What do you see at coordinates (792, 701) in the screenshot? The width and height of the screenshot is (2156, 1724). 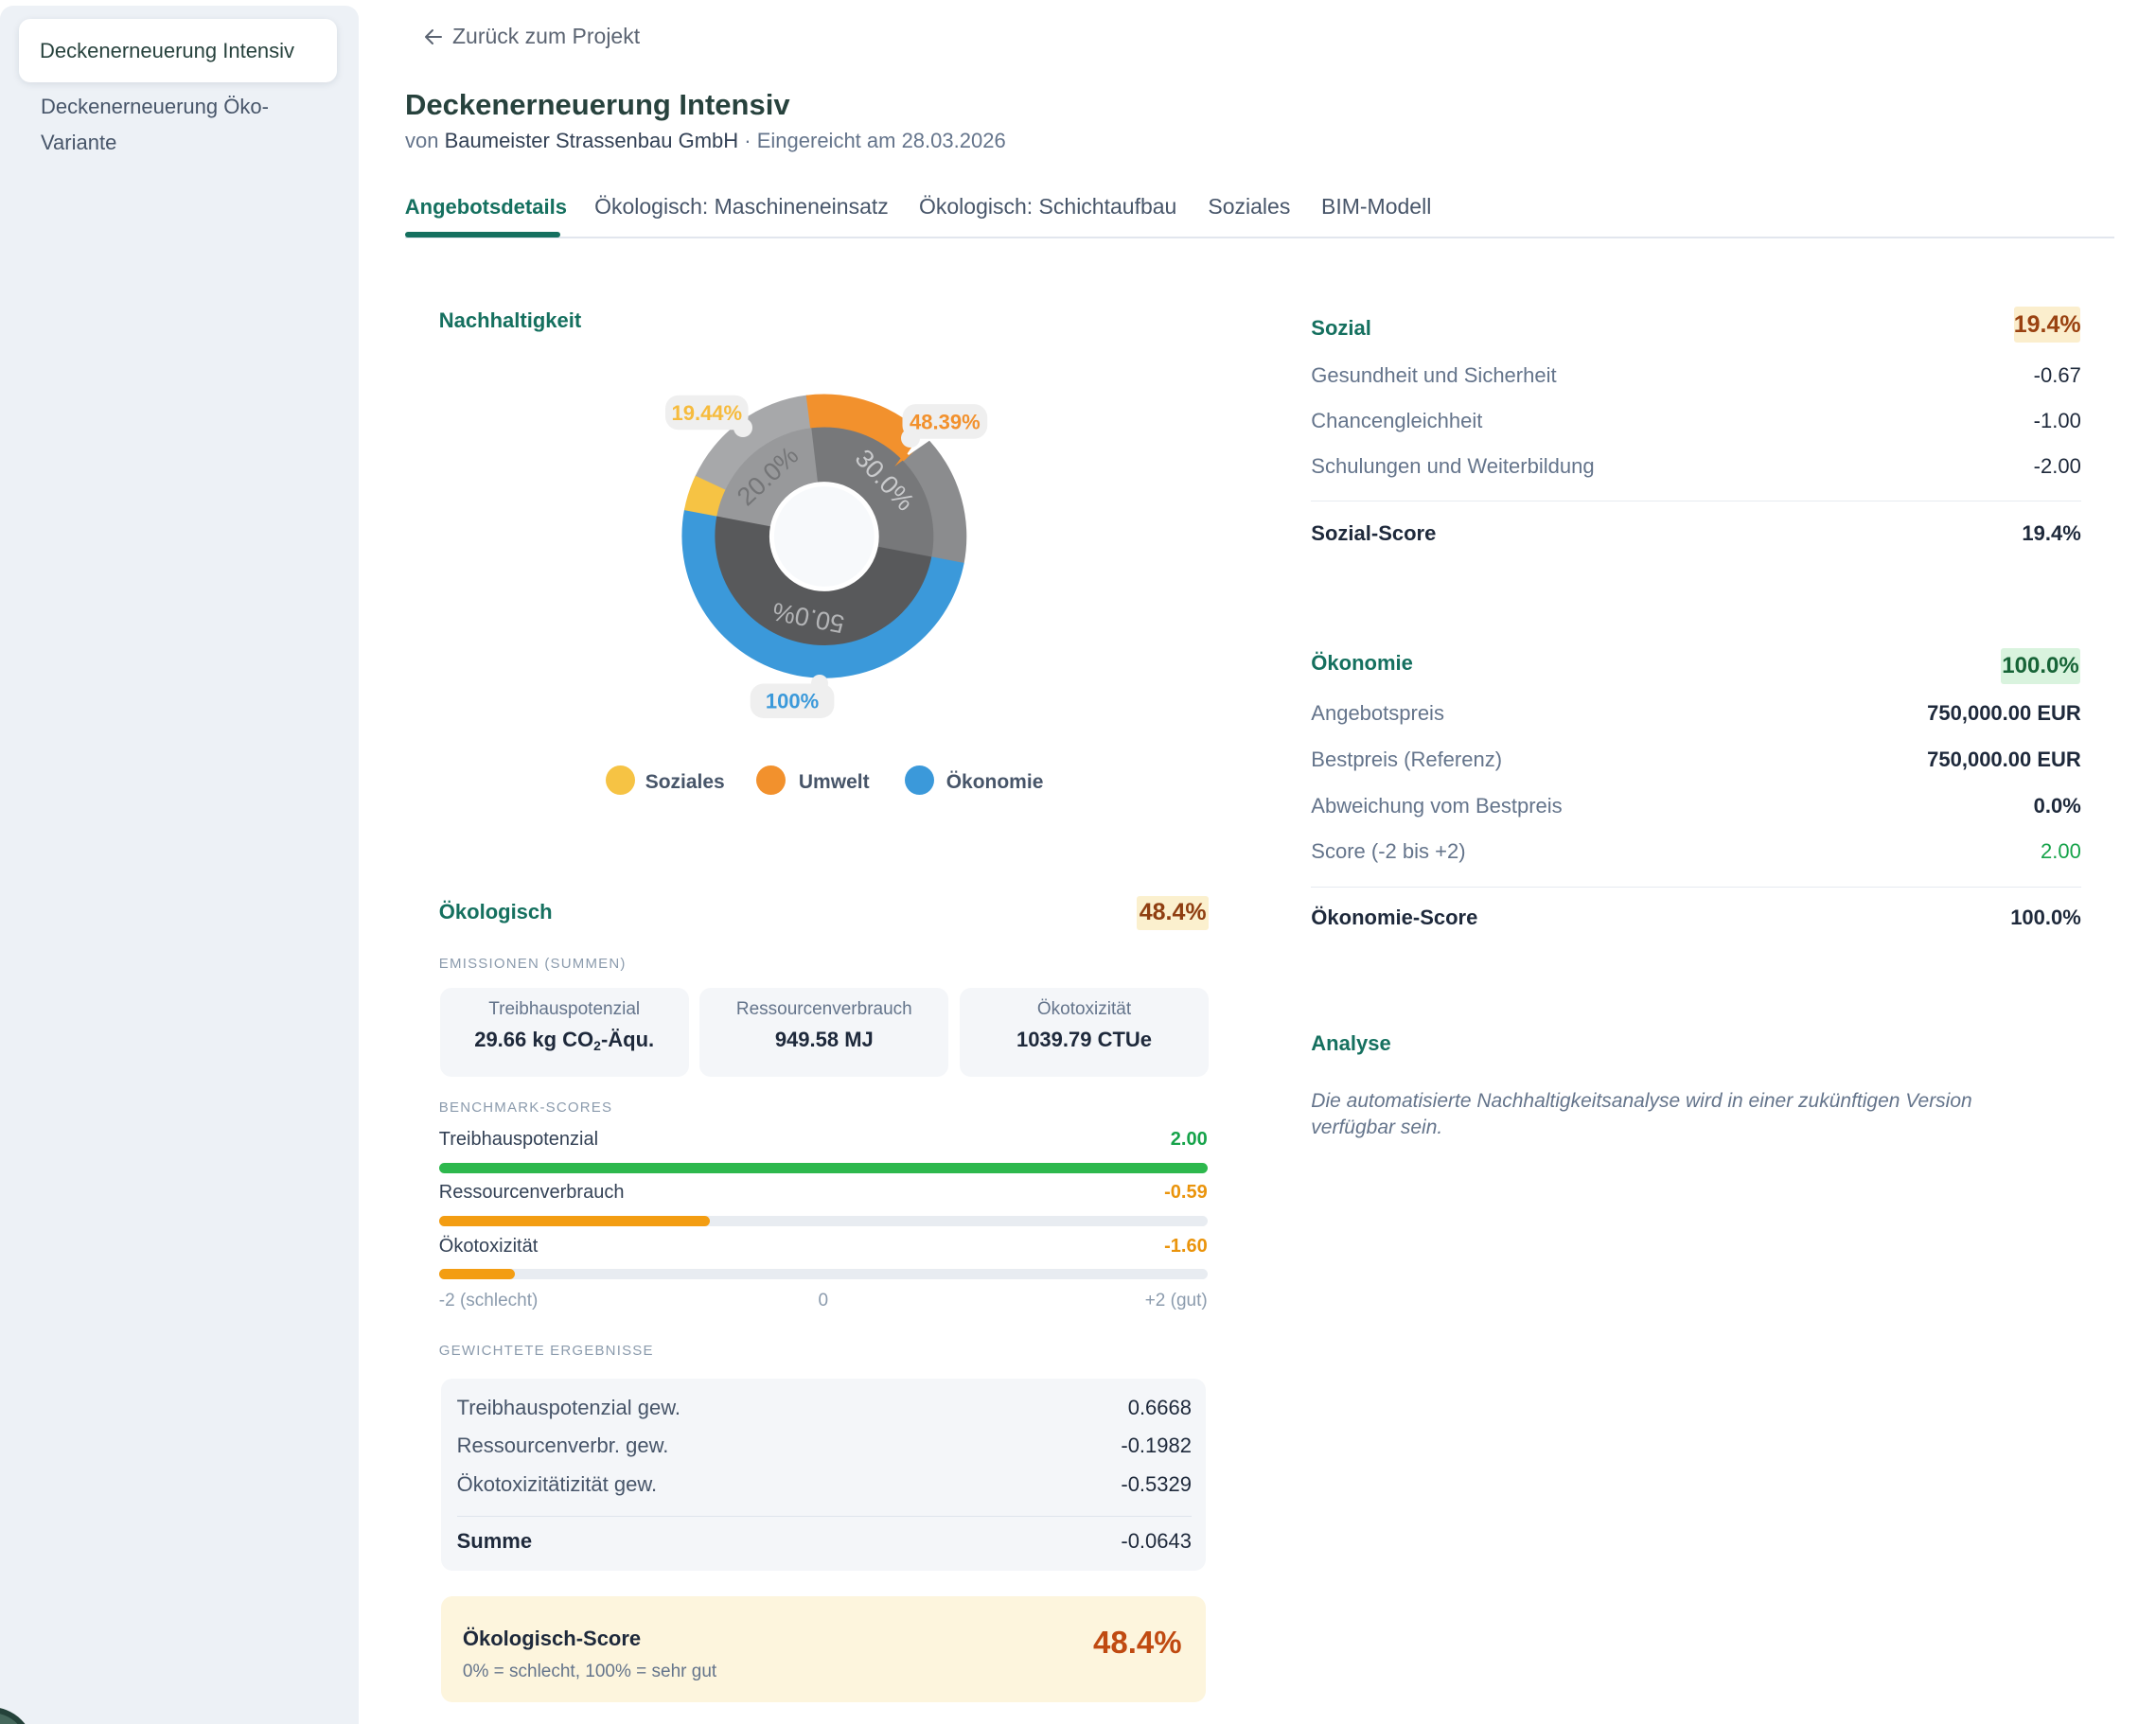 I see `svg-text: 100%` at bounding box center [792, 701].